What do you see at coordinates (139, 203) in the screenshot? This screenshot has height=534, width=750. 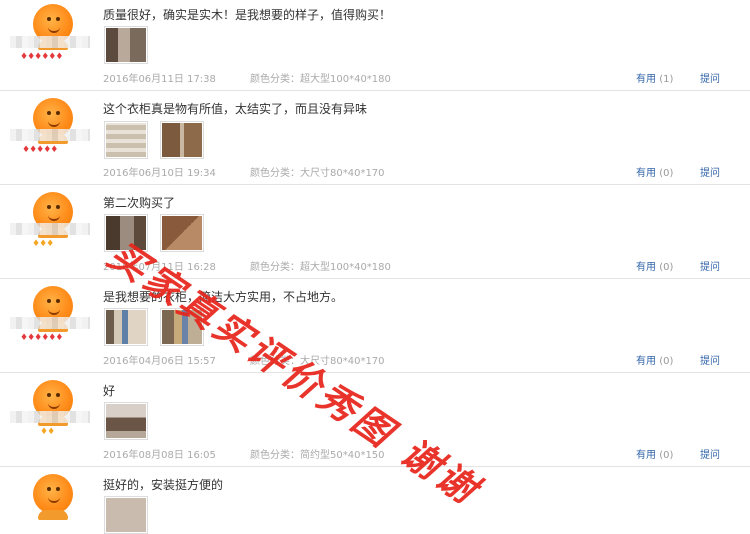 I see `review-content: 第二次购买了` at bounding box center [139, 203].